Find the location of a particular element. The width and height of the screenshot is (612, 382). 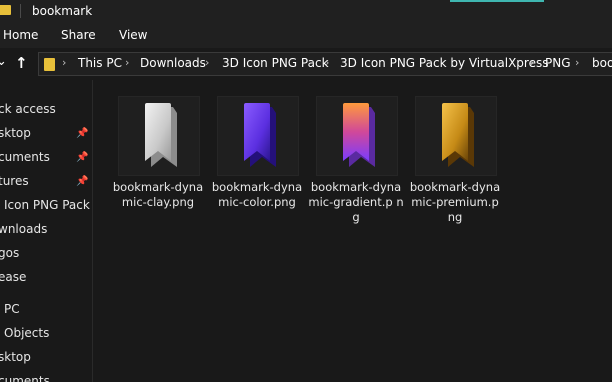

sidebar-item-label: tures is located at coordinates (14, 181).